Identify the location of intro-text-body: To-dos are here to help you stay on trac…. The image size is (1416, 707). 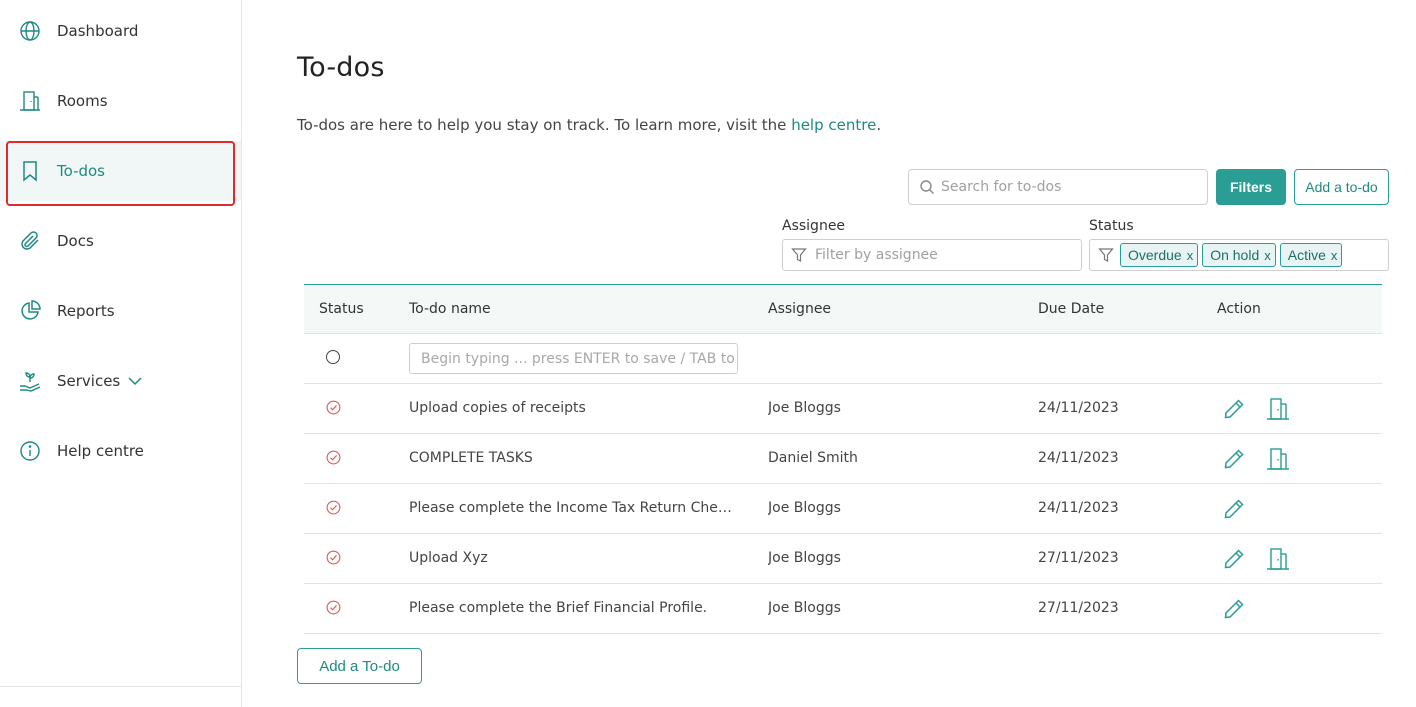
(544, 125).